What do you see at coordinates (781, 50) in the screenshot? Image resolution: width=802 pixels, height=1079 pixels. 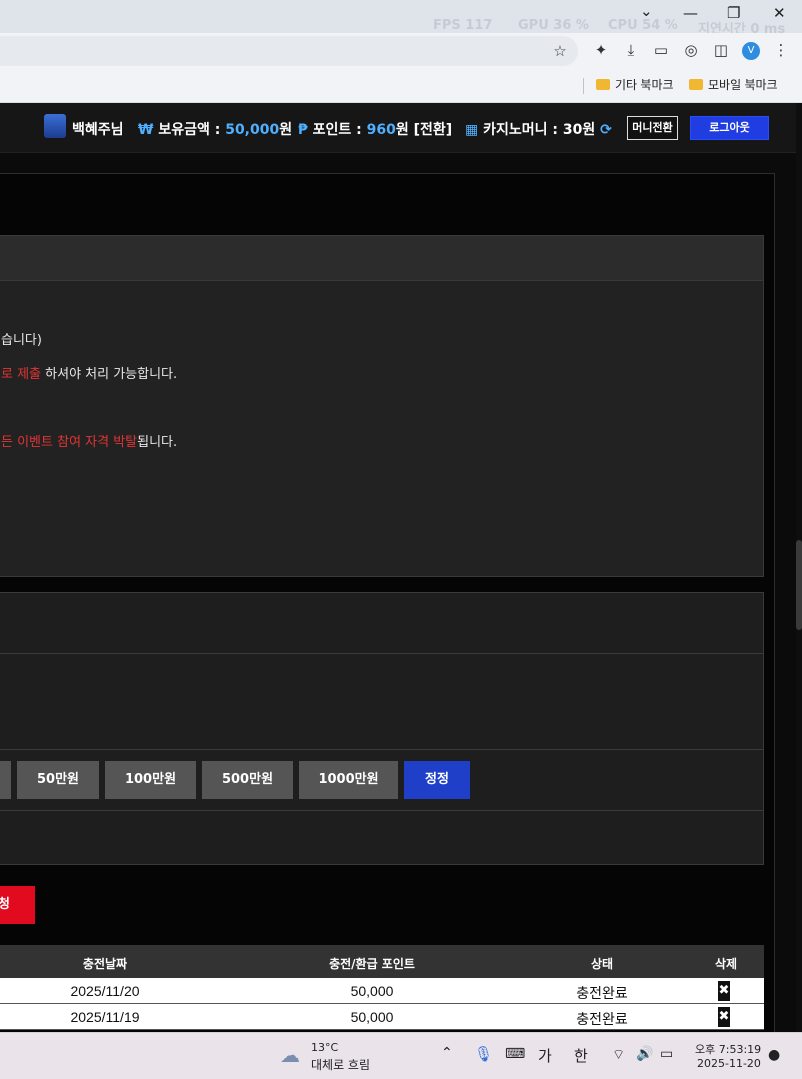 I see `menu-icon: ⋮` at bounding box center [781, 50].